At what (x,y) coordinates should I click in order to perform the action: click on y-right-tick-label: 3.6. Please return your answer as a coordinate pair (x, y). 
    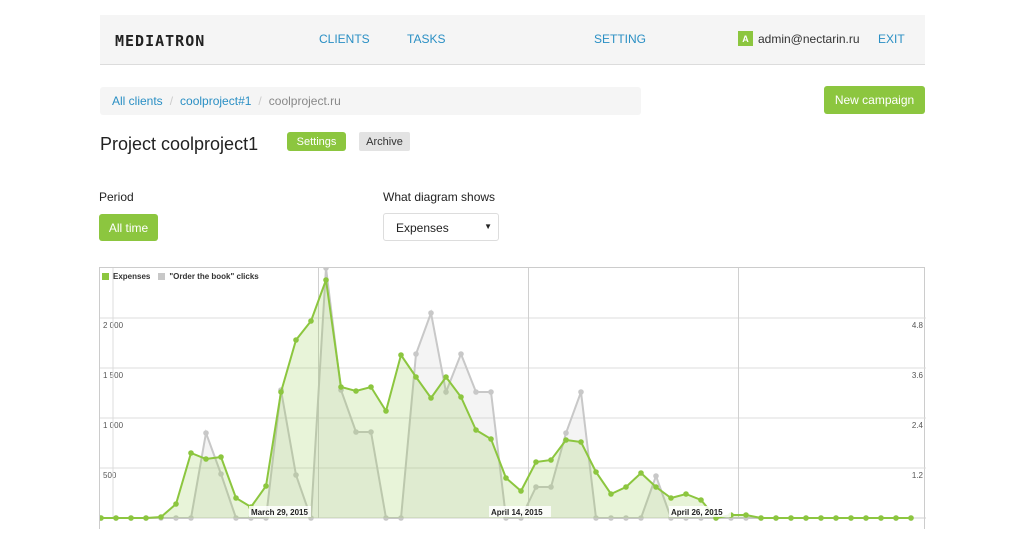
    Looking at the image, I should click on (918, 375).